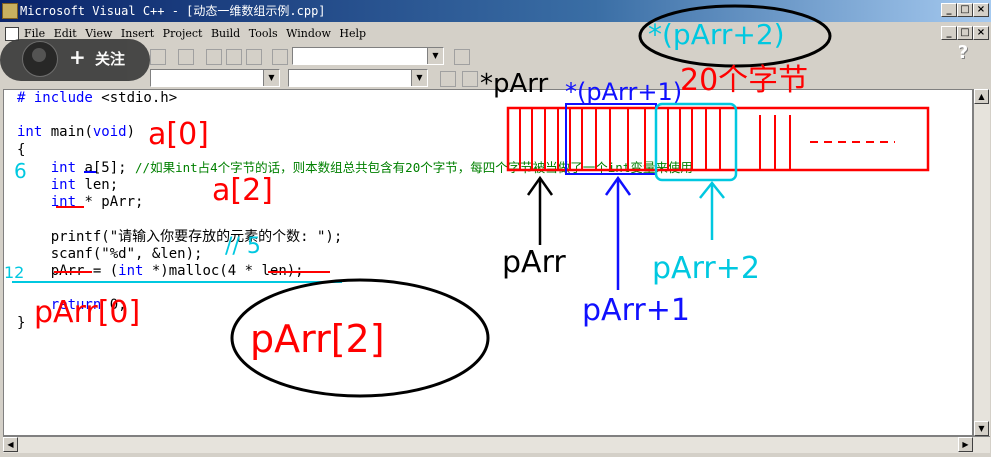  Describe the element at coordinates (963, 55) in the screenshot. I see `help-icon: ?` at that location.